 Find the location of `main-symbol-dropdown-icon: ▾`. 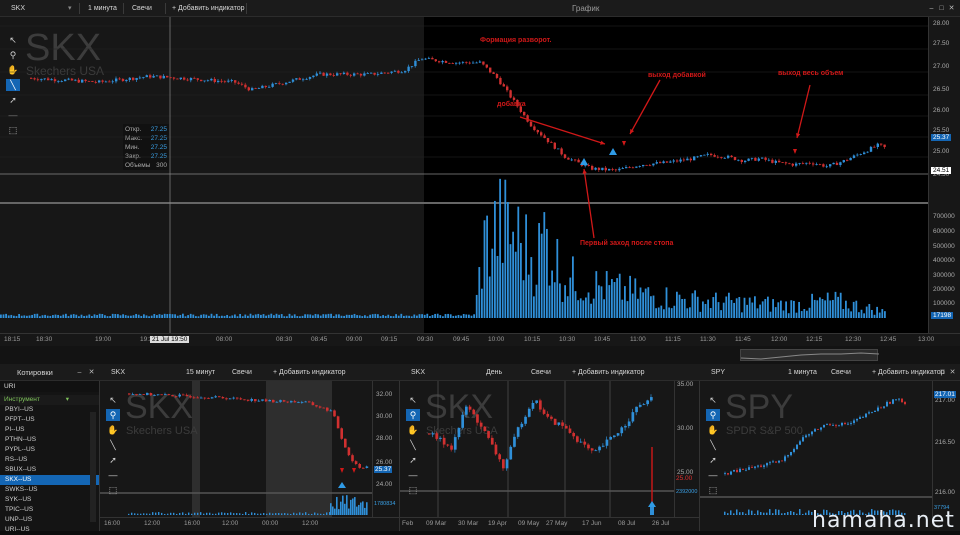

main-symbol-dropdown-icon: ▾ is located at coordinates (70, 8).